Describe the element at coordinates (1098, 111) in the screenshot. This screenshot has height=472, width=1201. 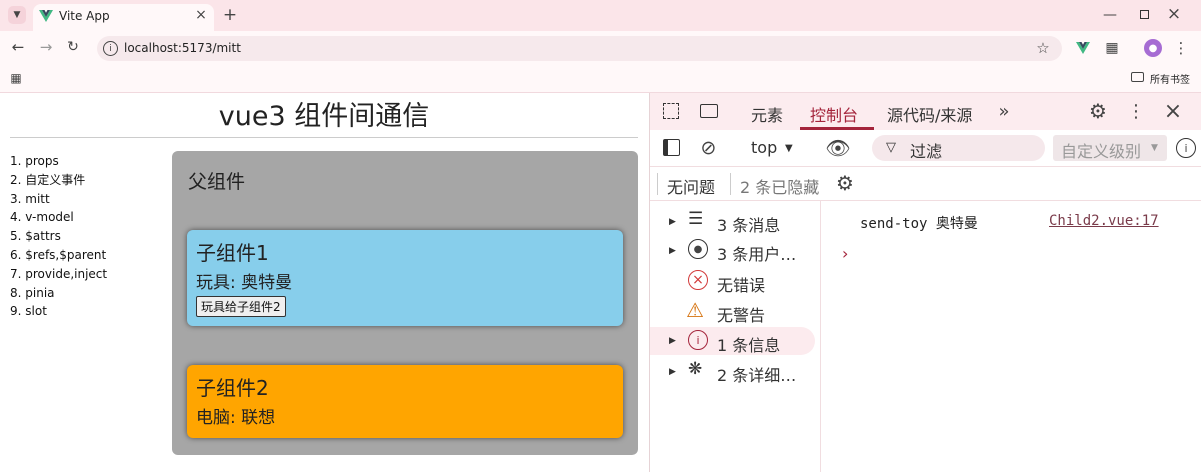
I see `settings-gear-icon: ⚙` at that location.